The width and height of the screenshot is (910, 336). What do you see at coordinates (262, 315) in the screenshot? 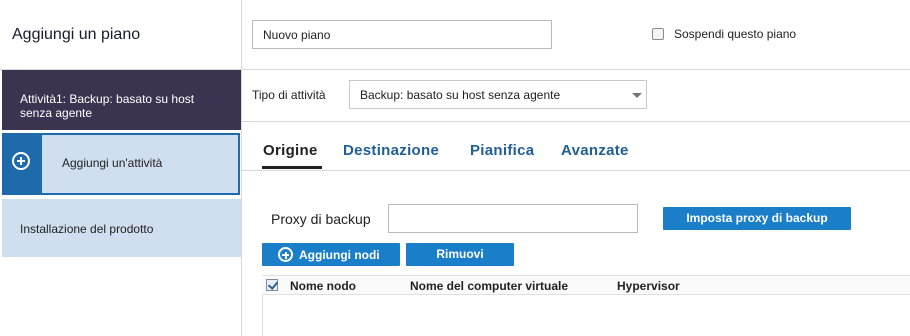
I see `nodes-table-body` at bounding box center [262, 315].